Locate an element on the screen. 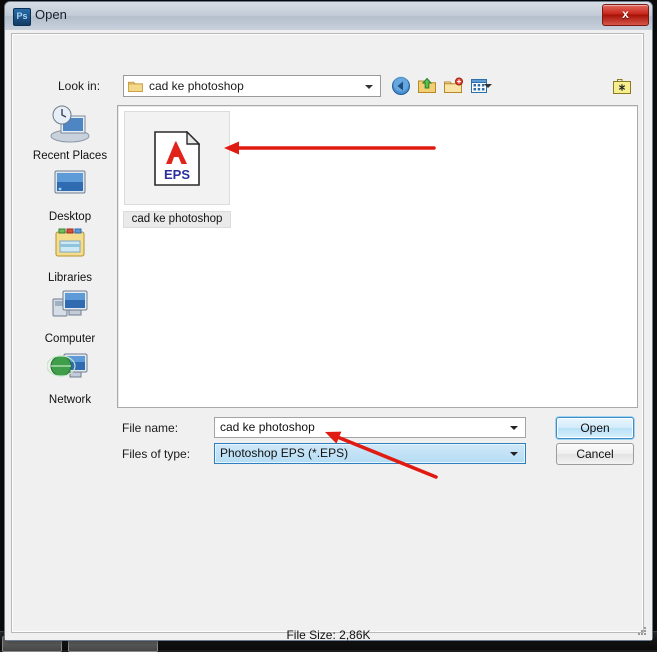  close-button: x is located at coordinates (625, 15).